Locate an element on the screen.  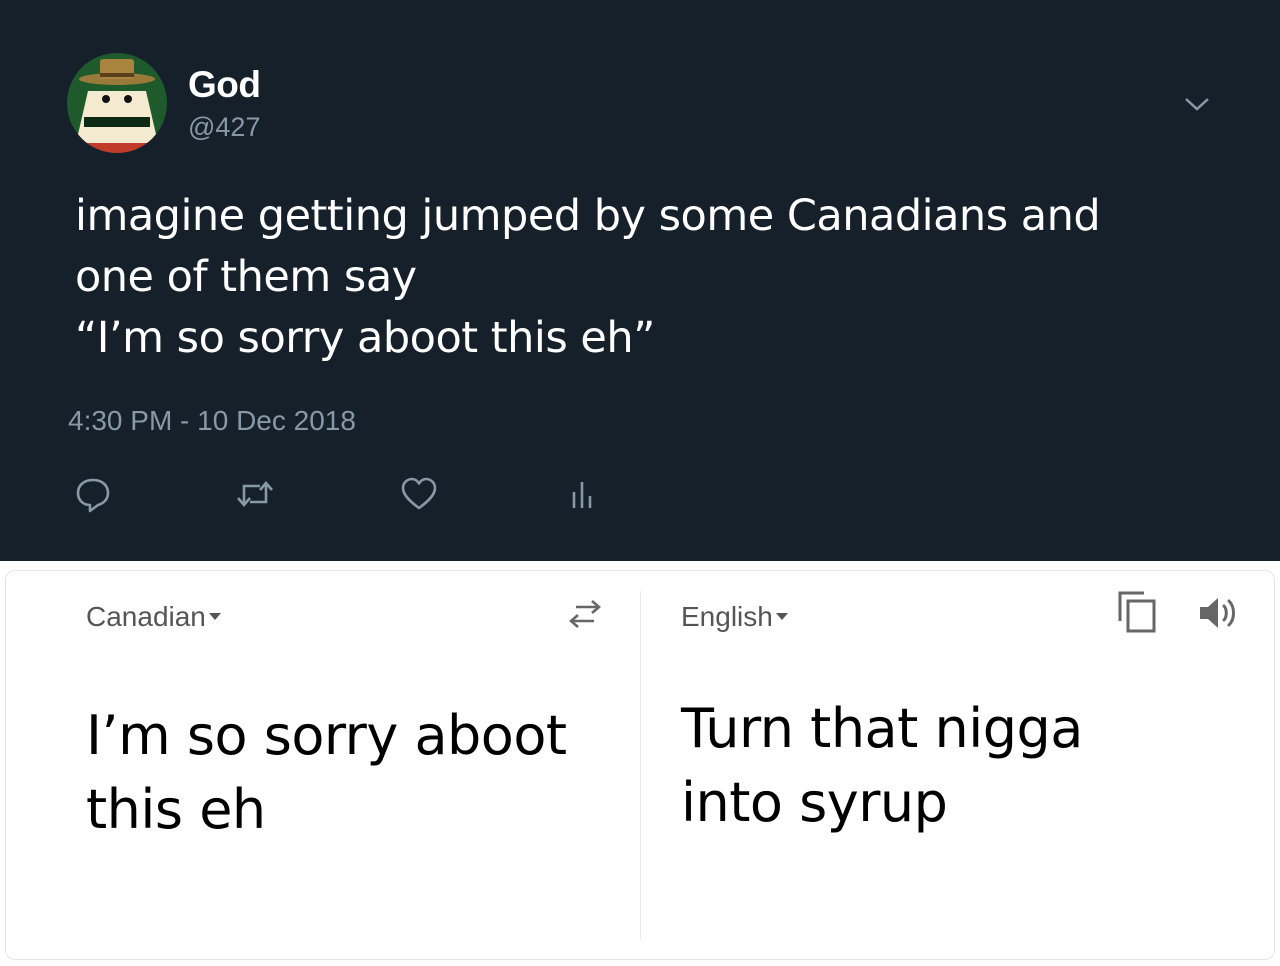
source-text-line: this eh is located at coordinates (176, 809).